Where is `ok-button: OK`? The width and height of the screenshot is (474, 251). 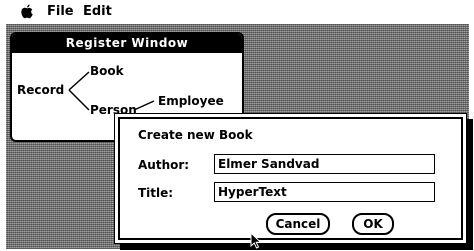
ok-button: OK is located at coordinates (373, 224).